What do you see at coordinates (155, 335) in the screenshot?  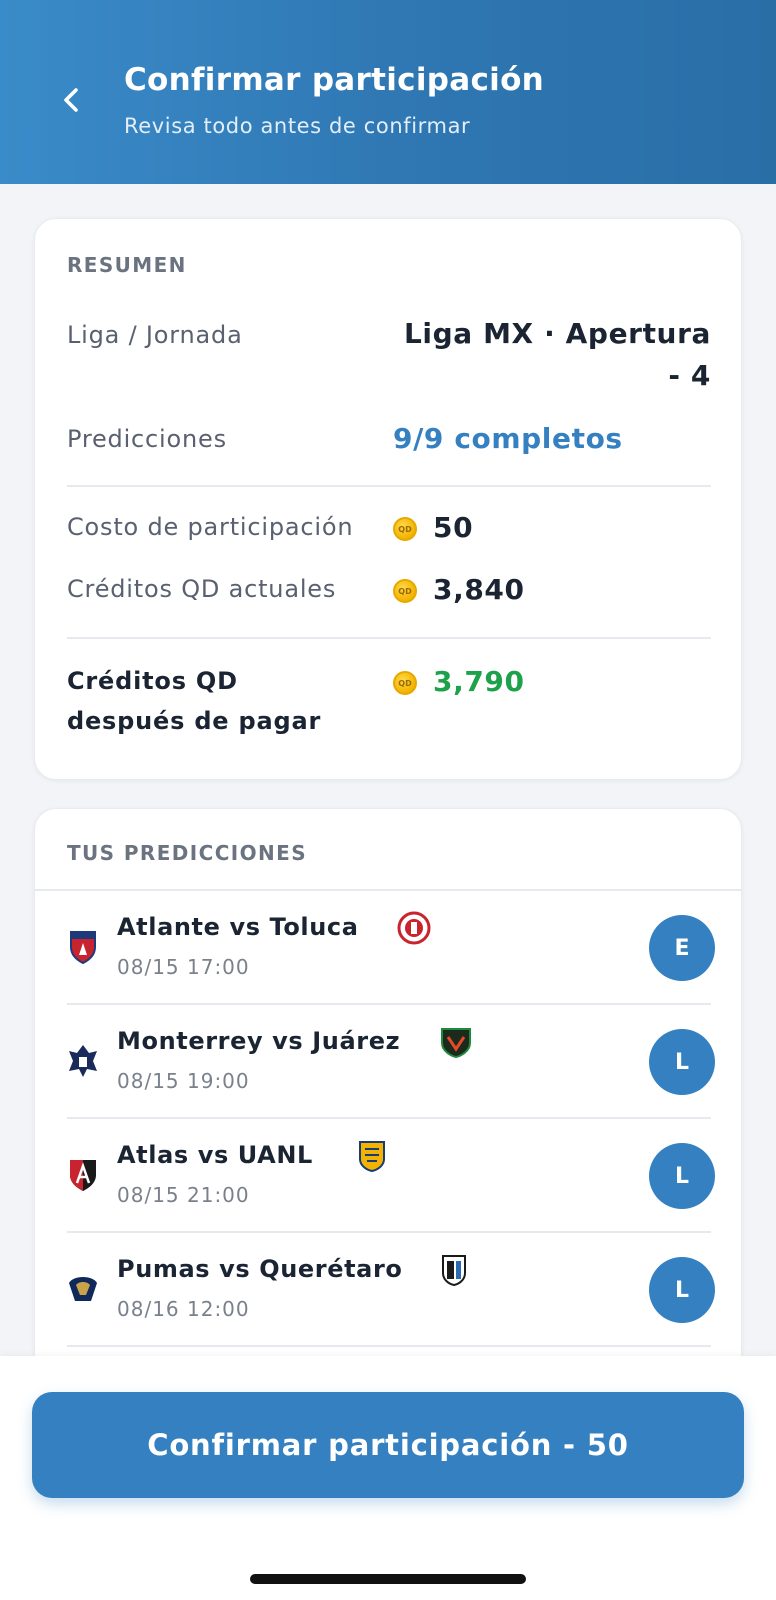 I see `league-label: Liga / Jornada` at bounding box center [155, 335].